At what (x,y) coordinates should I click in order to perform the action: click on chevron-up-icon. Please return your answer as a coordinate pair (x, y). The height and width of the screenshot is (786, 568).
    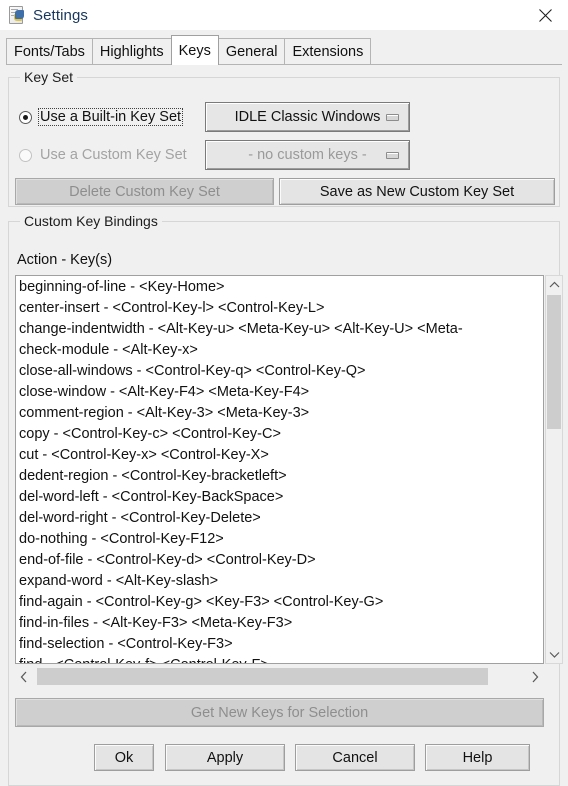
    Looking at the image, I should click on (554, 284).